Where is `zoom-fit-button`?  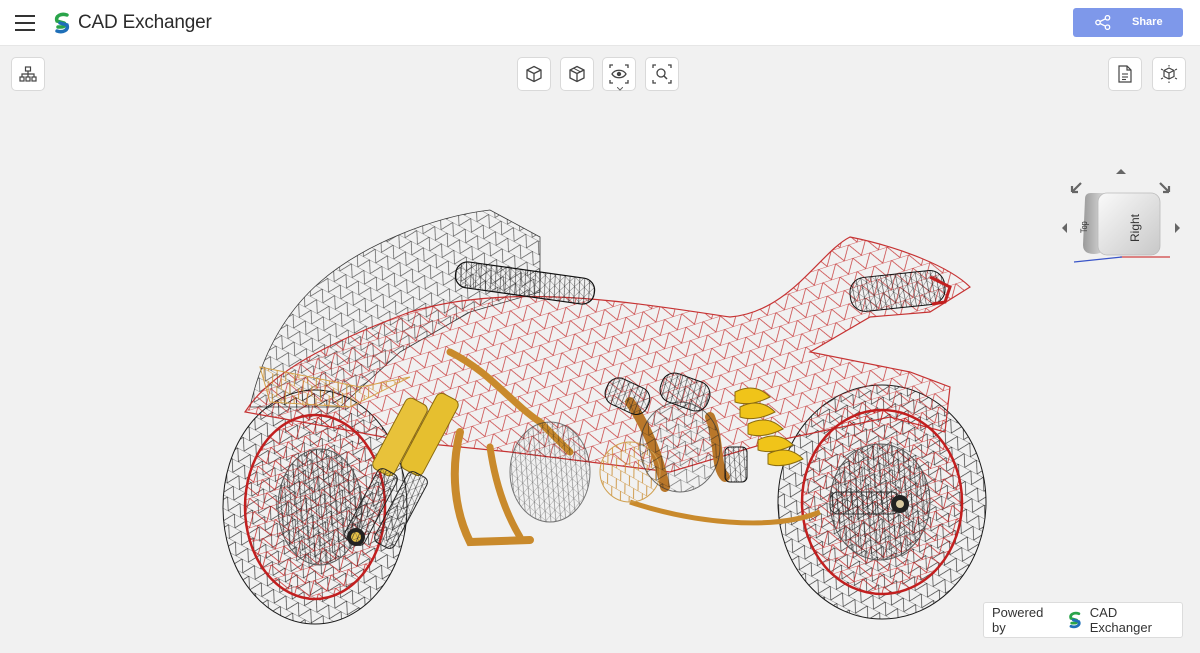
zoom-fit-button is located at coordinates (662, 74).